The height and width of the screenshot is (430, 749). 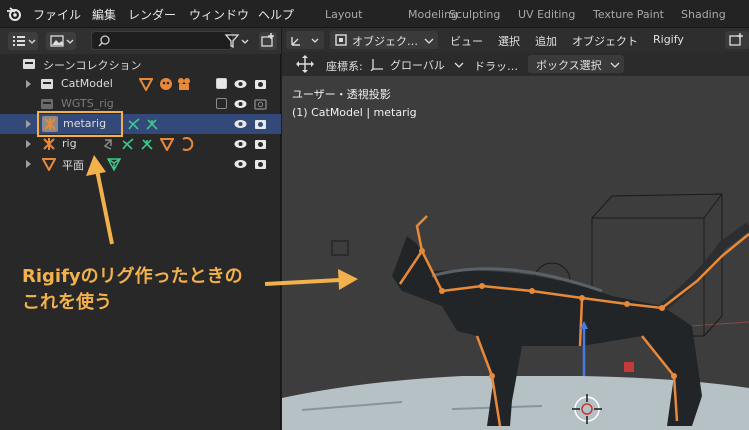 What do you see at coordinates (132, 276) in the screenshot?
I see `annotation-line-1: Rigifyのリグ作ったときの` at bounding box center [132, 276].